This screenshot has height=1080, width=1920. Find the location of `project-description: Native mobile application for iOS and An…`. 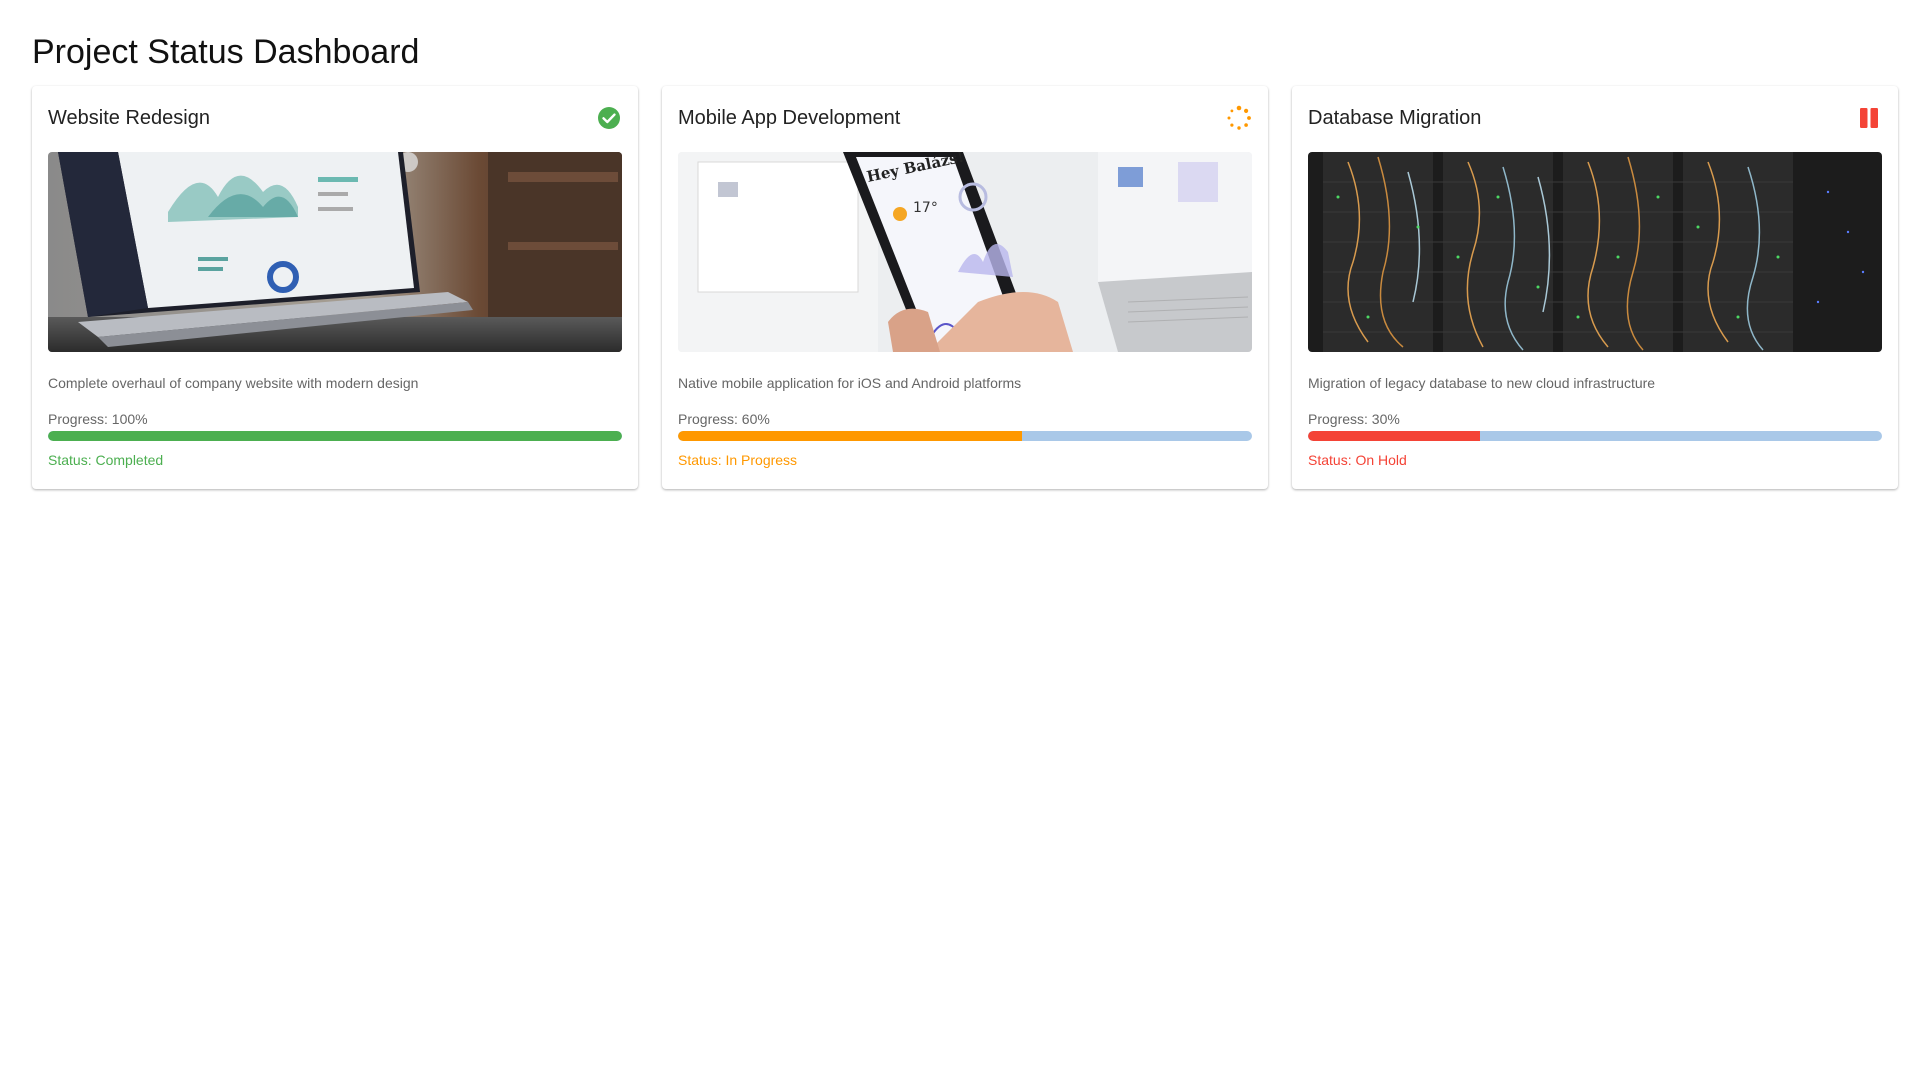

project-description: Native mobile application for iOS and An… is located at coordinates (850, 383).